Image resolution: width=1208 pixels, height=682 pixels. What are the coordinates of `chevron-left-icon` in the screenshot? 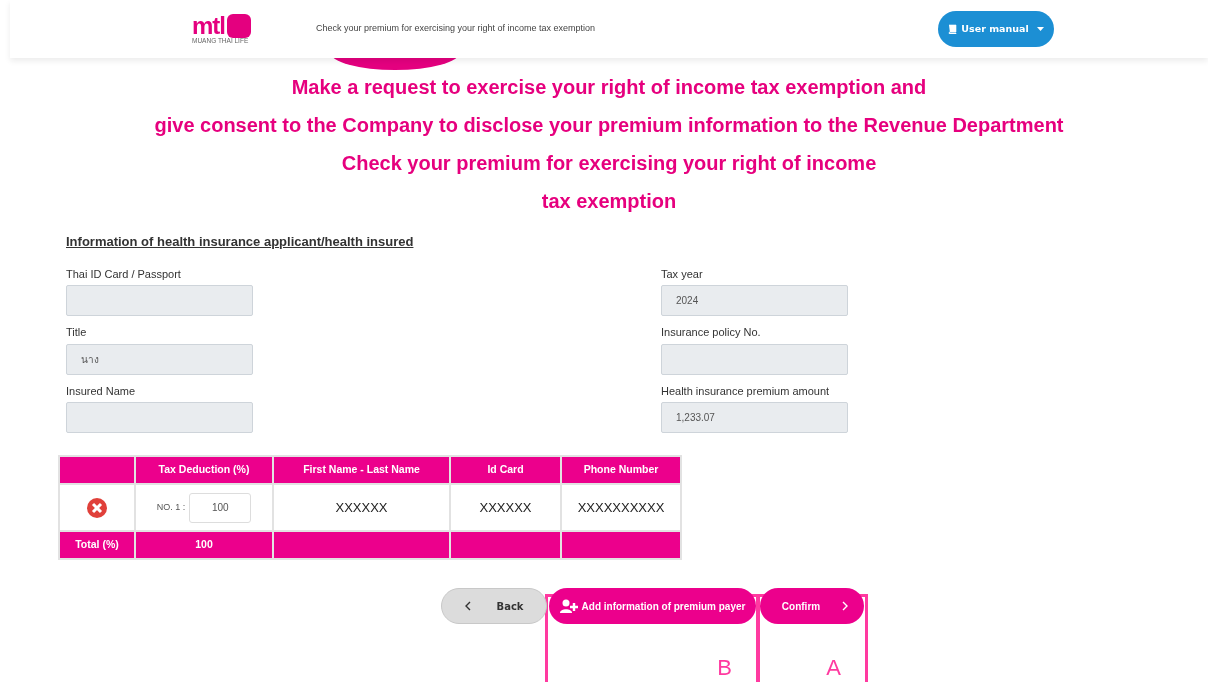 It's located at (467, 606).